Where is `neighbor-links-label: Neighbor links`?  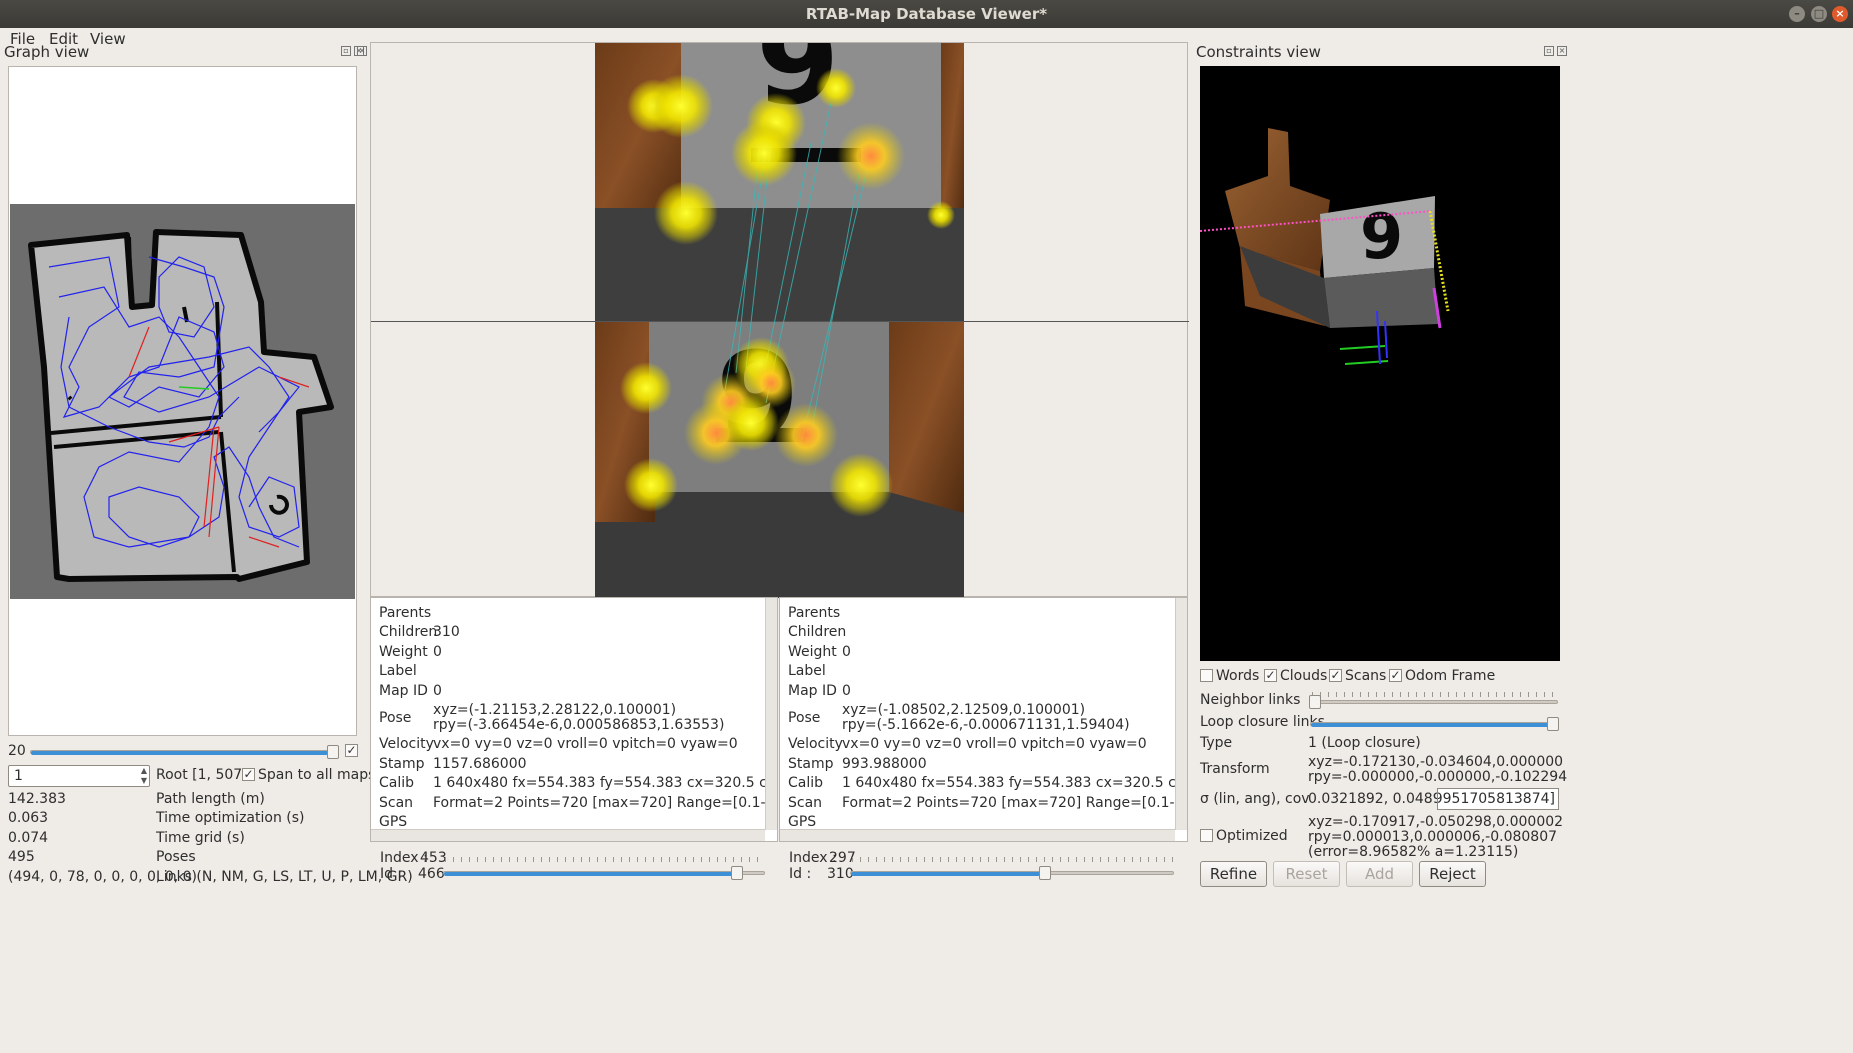
neighbor-links-label: Neighbor links is located at coordinates (1250, 700).